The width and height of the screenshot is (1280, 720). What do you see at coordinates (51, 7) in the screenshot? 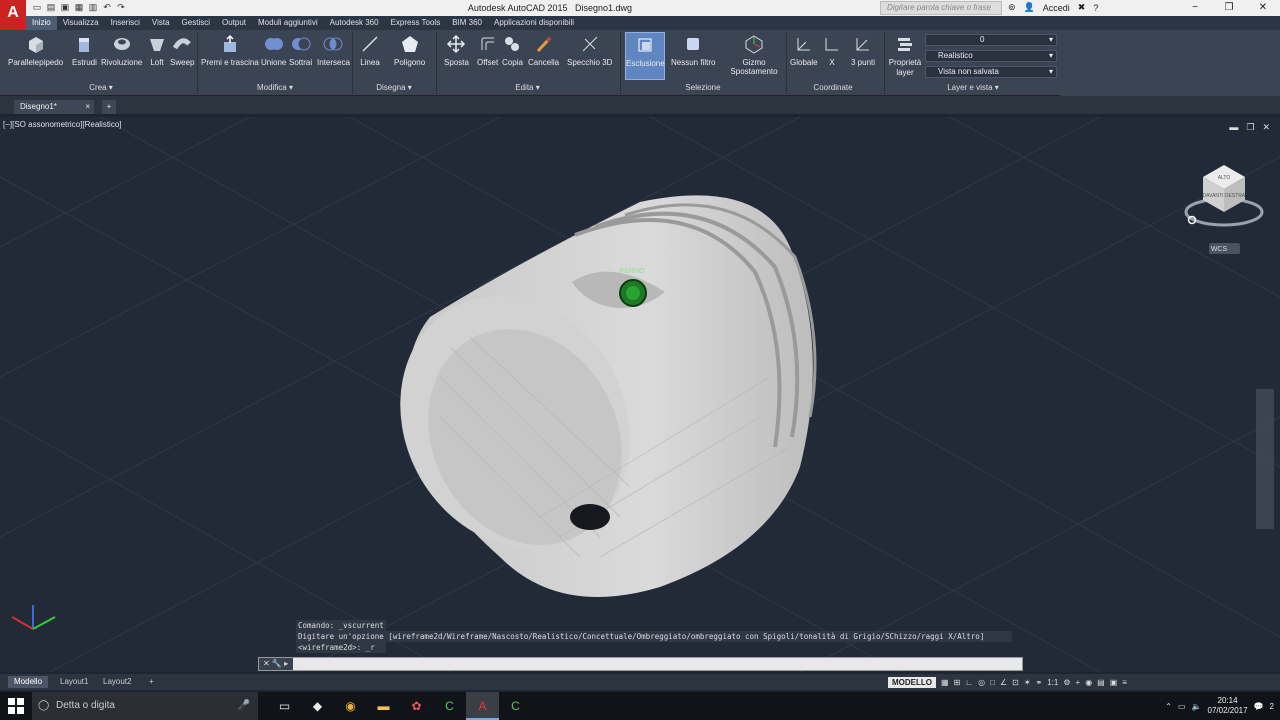
I see `open-icon: ▤` at bounding box center [51, 7].